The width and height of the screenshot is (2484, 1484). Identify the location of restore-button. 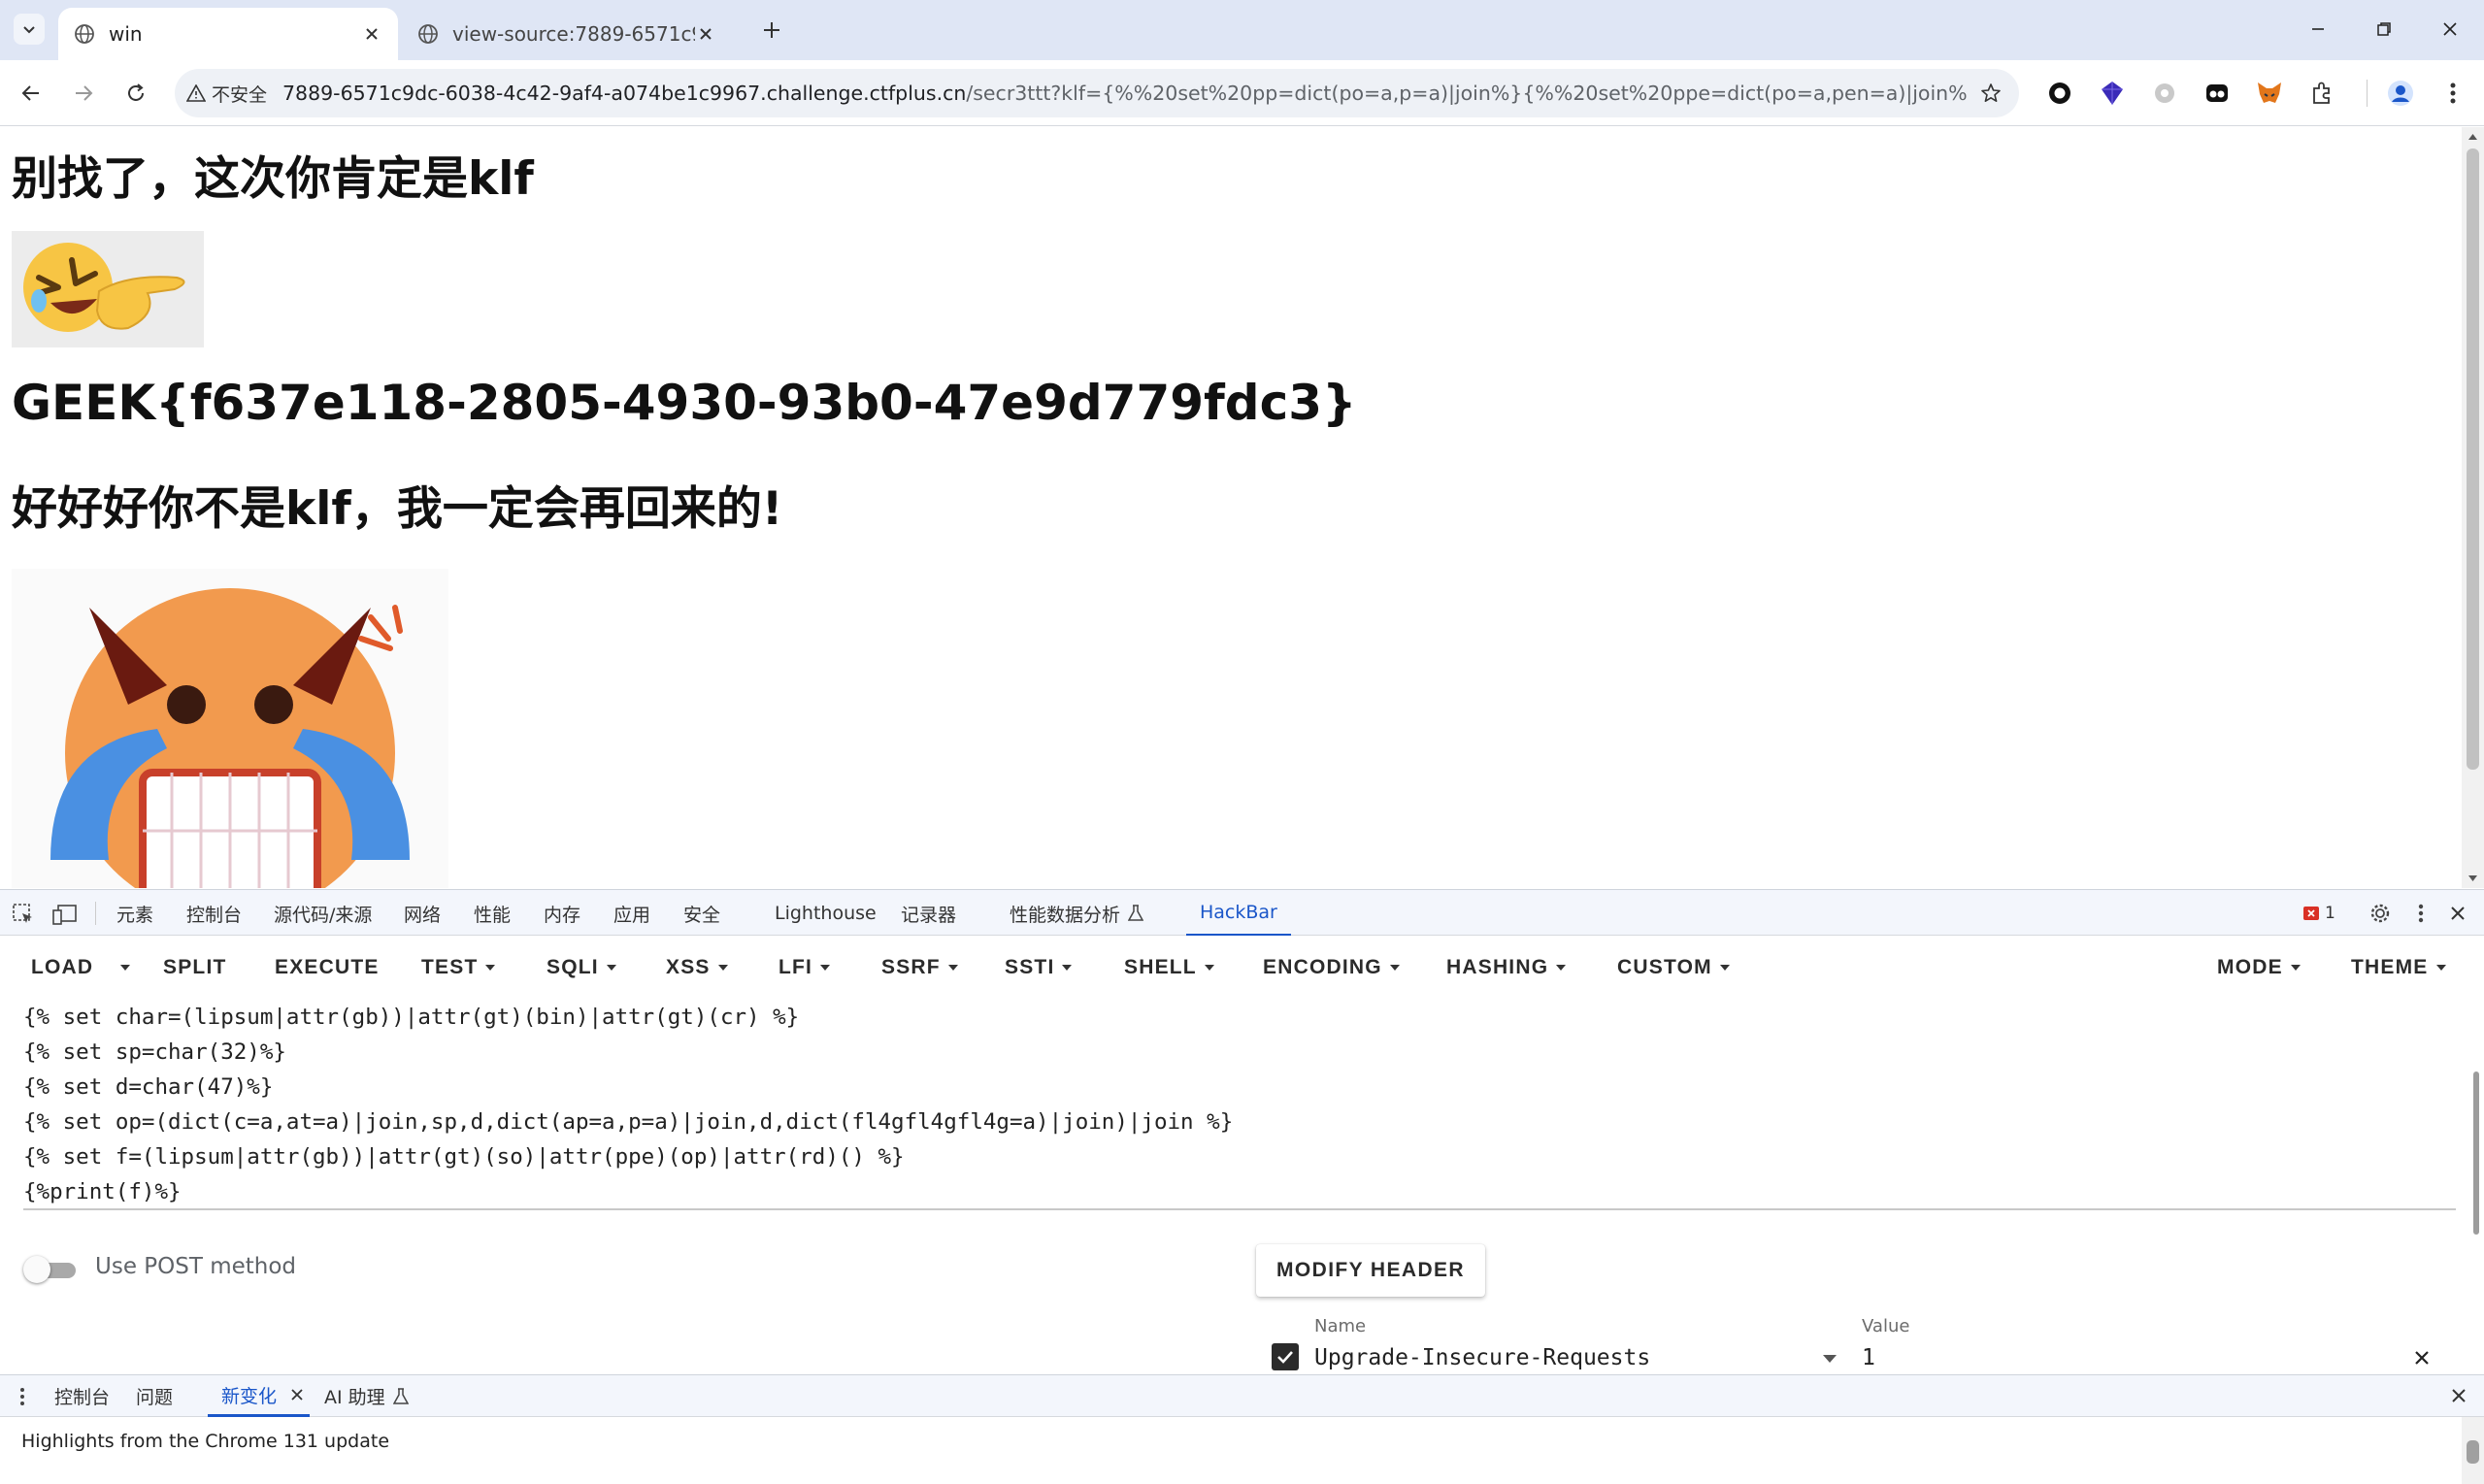
(2384, 29).